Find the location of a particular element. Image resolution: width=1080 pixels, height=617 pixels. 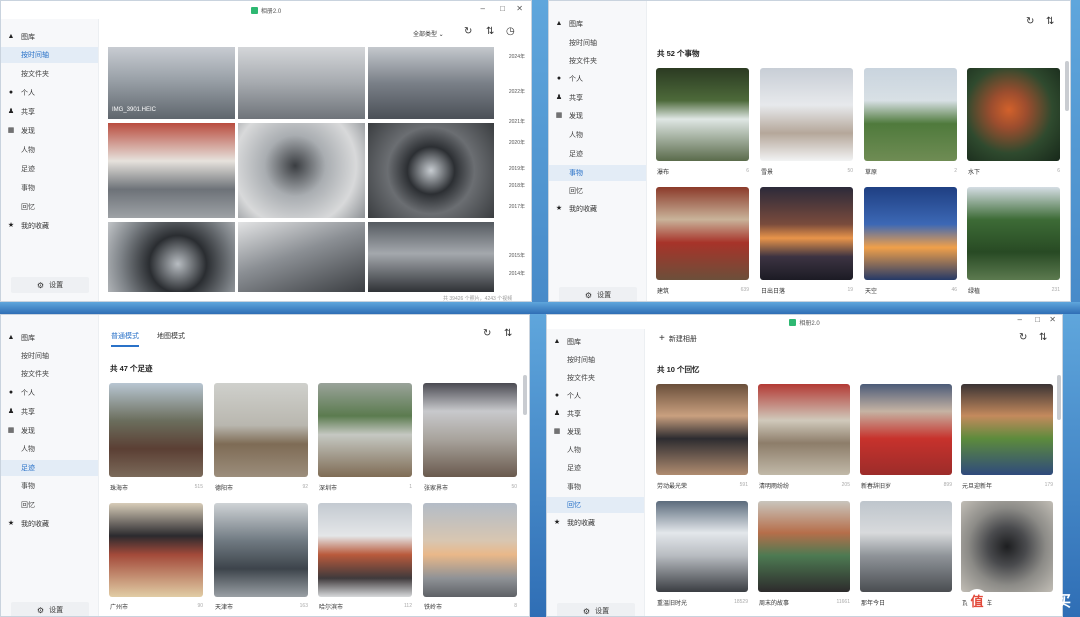

year-marker: 2015年 is located at coordinates (517, 255).